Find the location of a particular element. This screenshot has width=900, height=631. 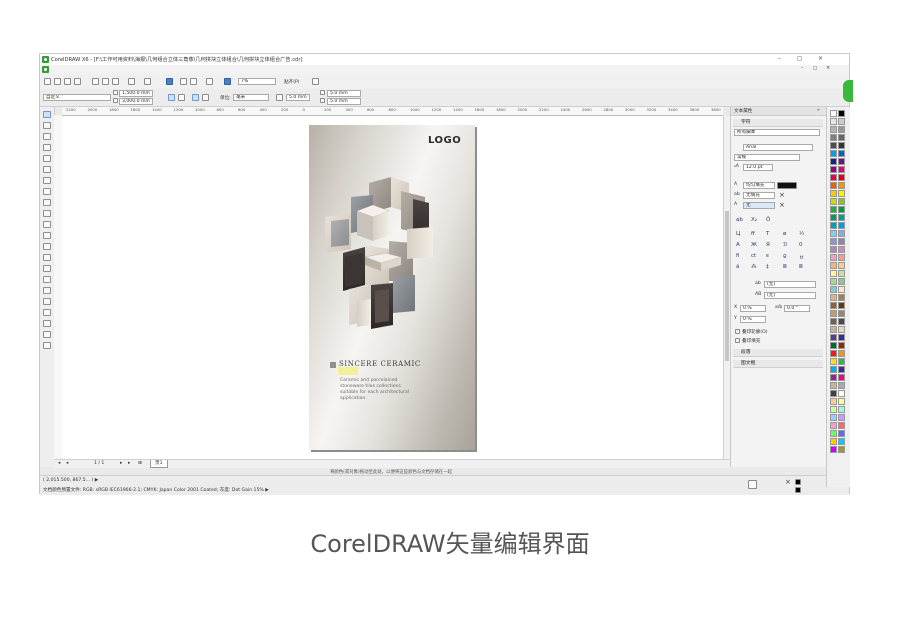

mesh-fill-tool-icon is located at coordinates (47, 334).